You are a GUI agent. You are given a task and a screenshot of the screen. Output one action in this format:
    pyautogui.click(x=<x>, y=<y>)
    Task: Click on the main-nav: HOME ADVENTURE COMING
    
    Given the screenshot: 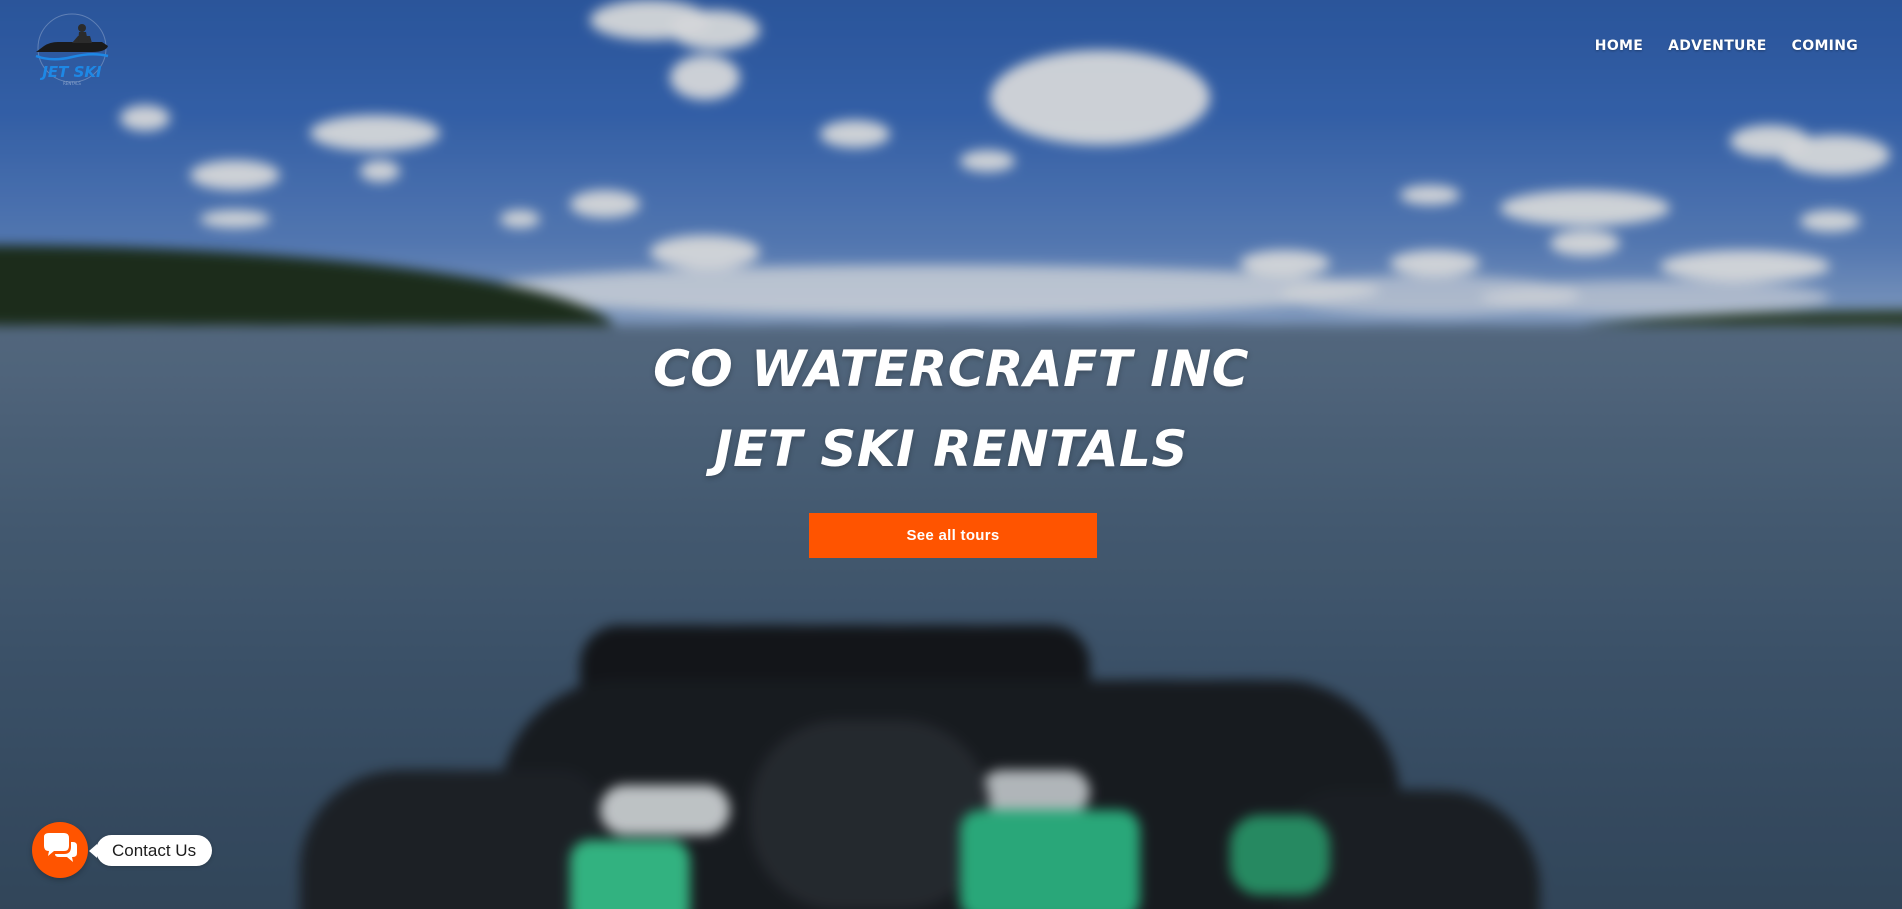 What is the action you would take?
    pyautogui.click(x=1726, y=46)
    